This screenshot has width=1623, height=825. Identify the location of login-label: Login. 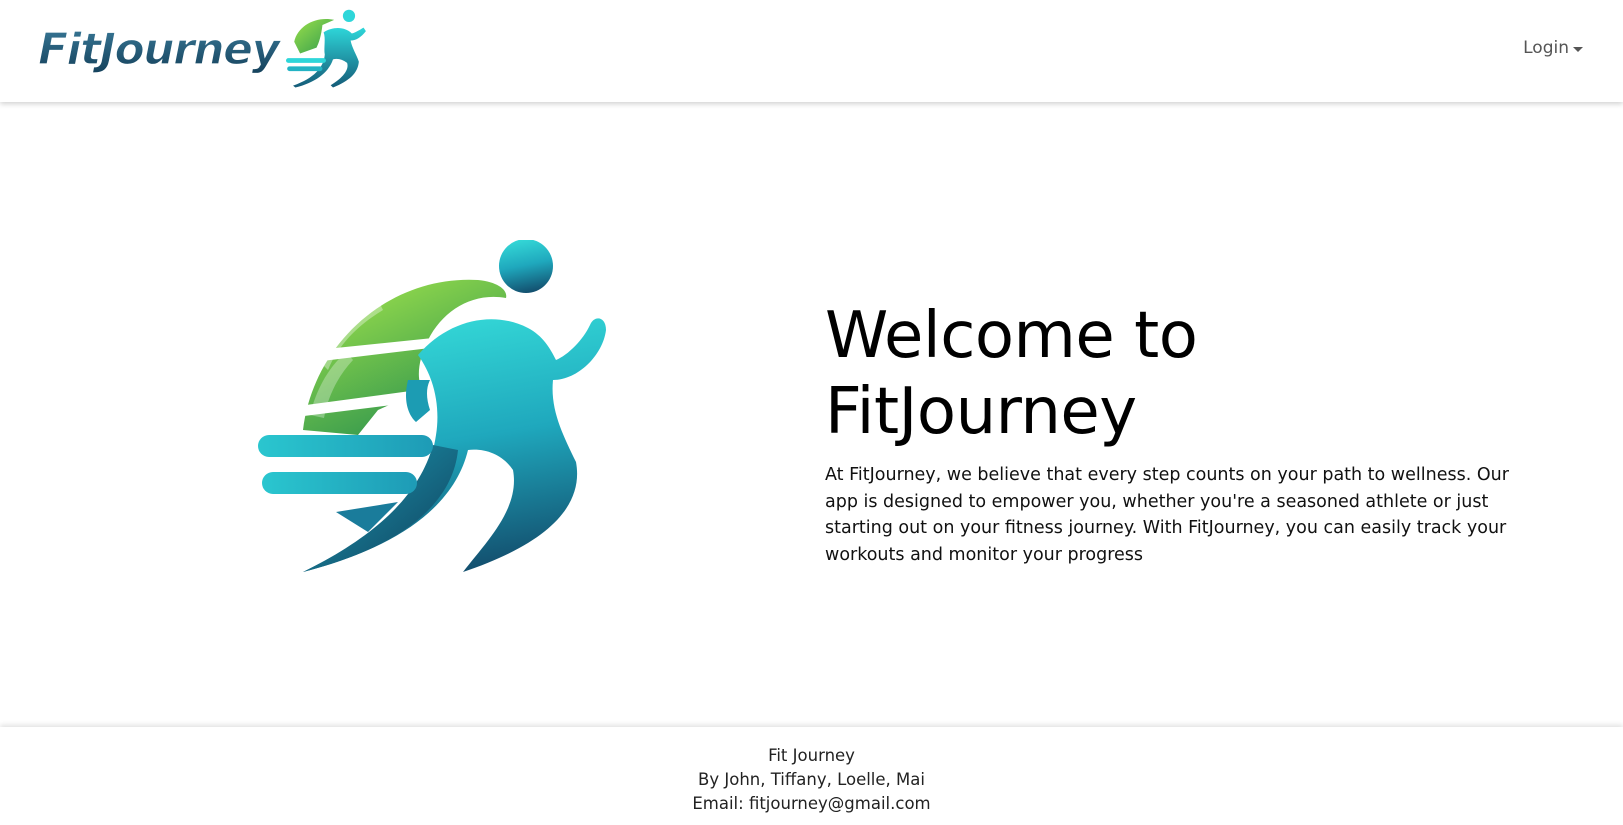
(1546, 48).